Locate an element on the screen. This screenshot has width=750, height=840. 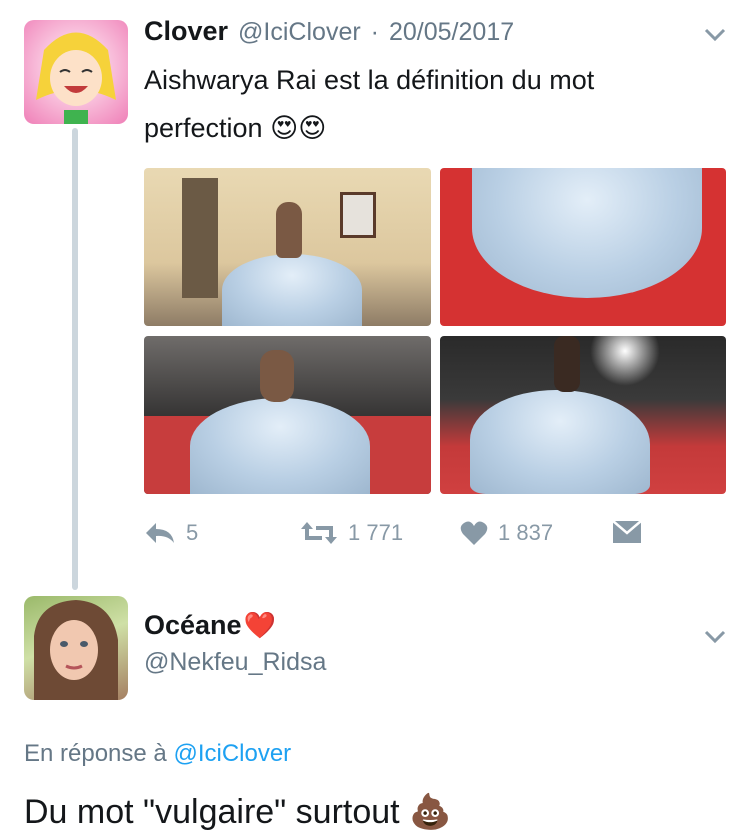
red-heart-emoji-icon: ❤️ is located at coordinates (259, 625).